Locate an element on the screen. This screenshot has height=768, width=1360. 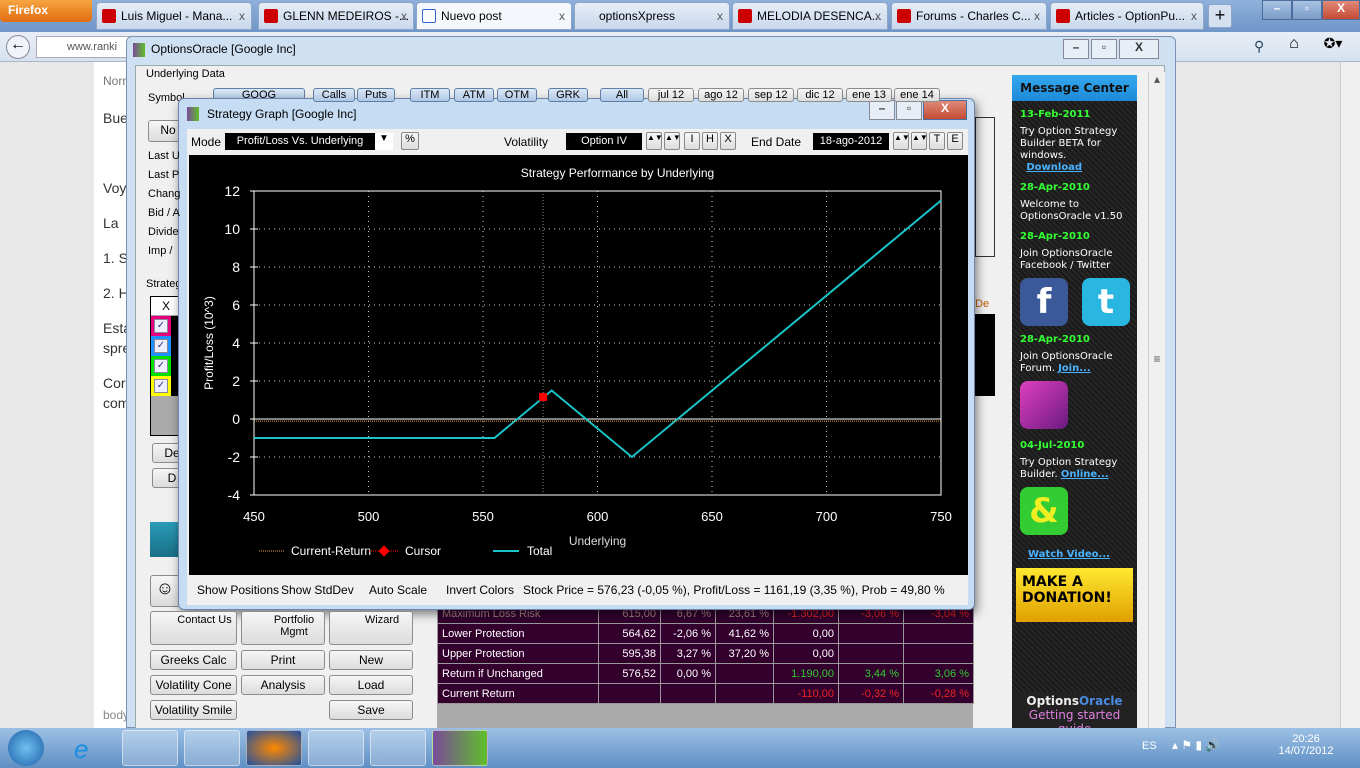
show-stddev-button: Show StdDev is located at coordinates (317, 590).